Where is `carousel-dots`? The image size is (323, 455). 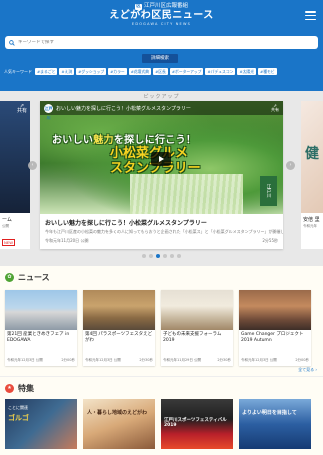 carousel-dots is located at coordinates (161, 256).